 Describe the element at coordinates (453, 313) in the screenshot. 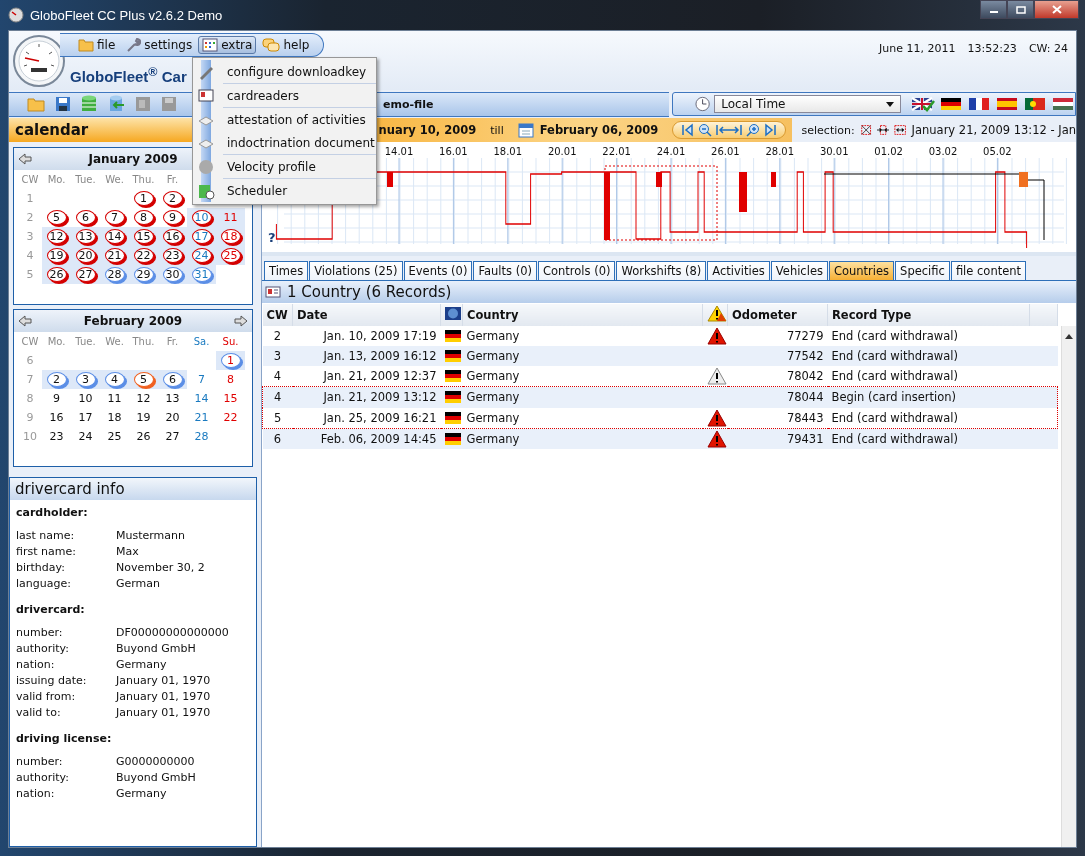

I see `globe-icon` at that location.